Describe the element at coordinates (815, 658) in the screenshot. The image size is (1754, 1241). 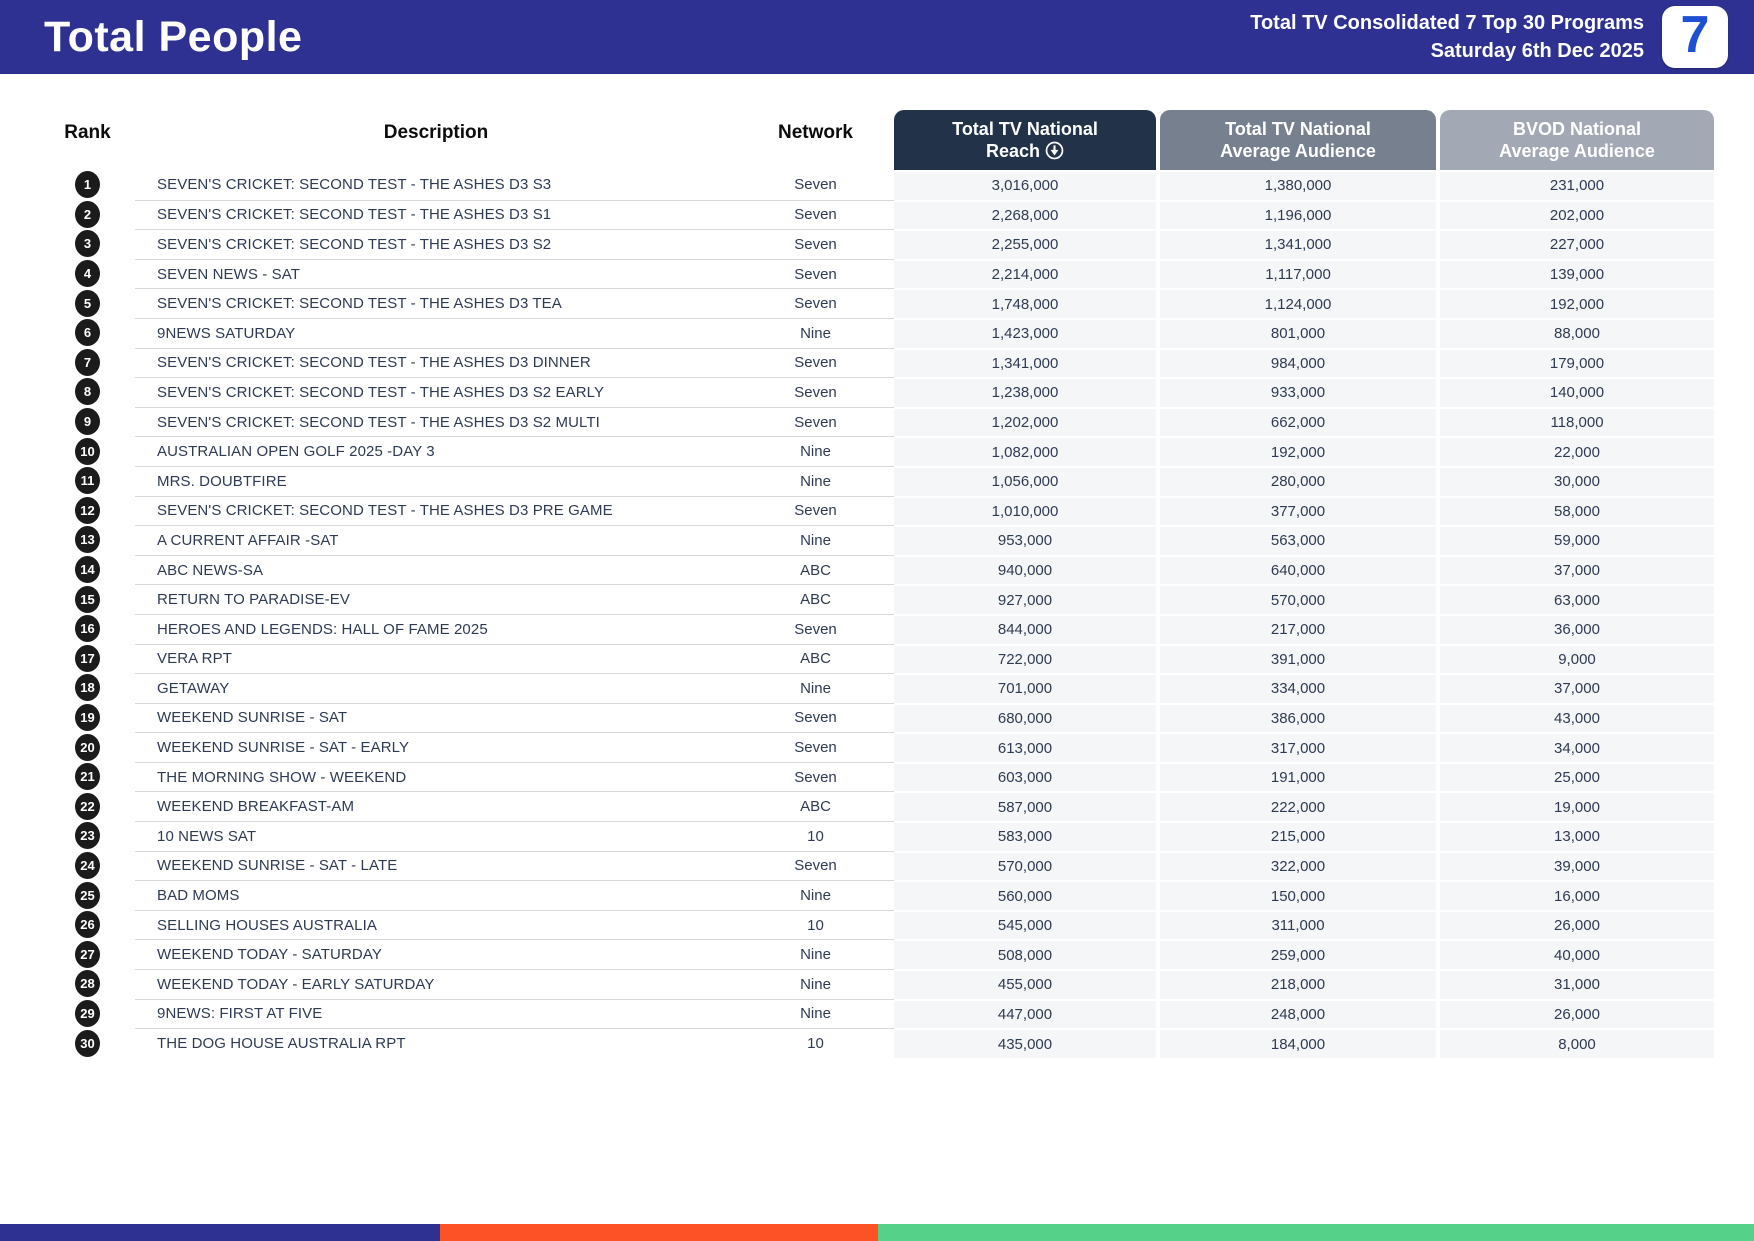
I see `network-value: ABC` at that location.